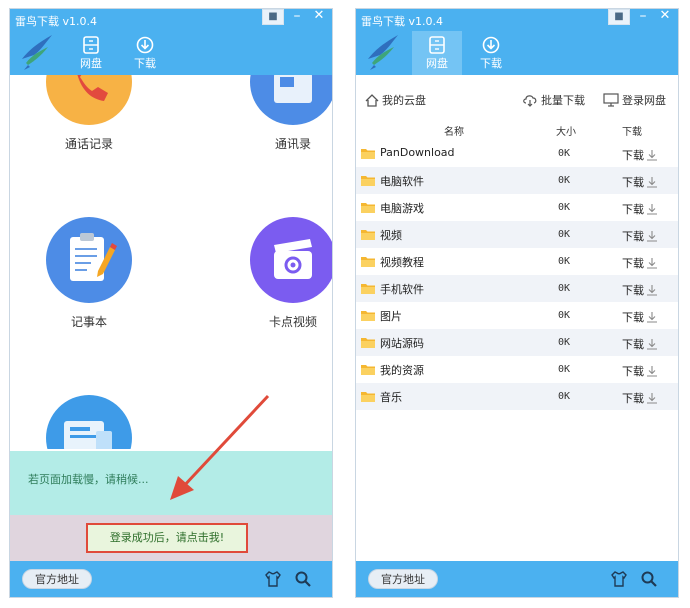 This screenshot has width=690, height=608. Describe the element at coordinates (517, 342) in the screenshot. I see `file-row: 网站源码 0K 下载` at that location.